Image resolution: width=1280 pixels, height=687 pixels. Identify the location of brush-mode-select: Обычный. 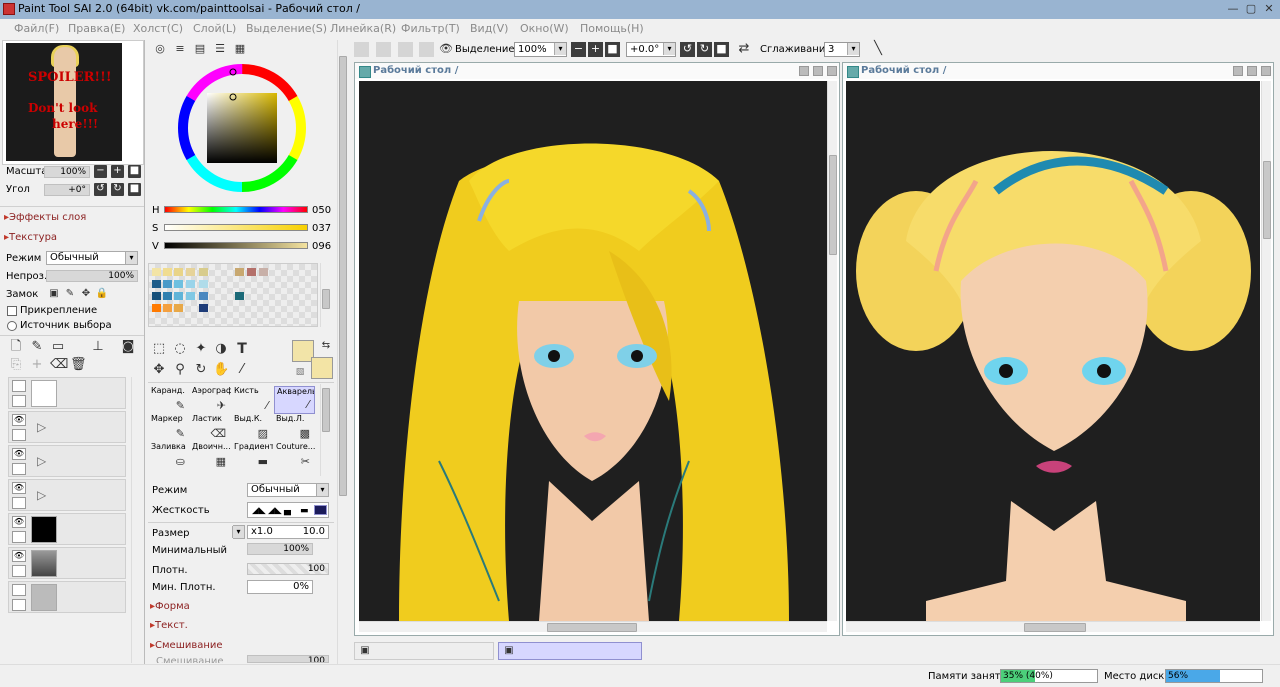
(288, 490).